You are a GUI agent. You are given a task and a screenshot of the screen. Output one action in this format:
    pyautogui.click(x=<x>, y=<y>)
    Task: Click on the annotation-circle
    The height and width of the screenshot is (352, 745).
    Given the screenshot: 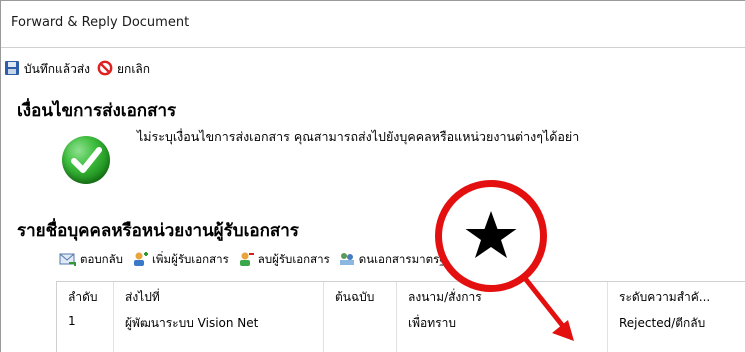 What is the action you would take?
    pyautogui.click(x=491, y=236)
    